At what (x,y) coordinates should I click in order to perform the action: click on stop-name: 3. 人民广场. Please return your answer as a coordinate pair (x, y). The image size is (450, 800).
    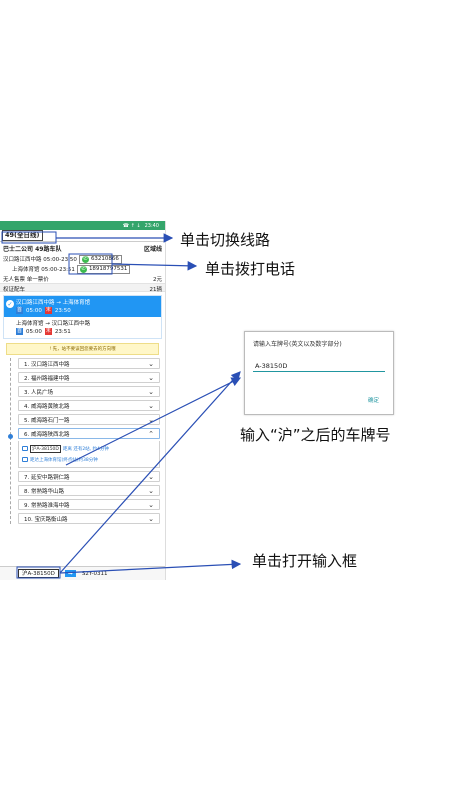
    Looking at the image, I should click on (38, 392).